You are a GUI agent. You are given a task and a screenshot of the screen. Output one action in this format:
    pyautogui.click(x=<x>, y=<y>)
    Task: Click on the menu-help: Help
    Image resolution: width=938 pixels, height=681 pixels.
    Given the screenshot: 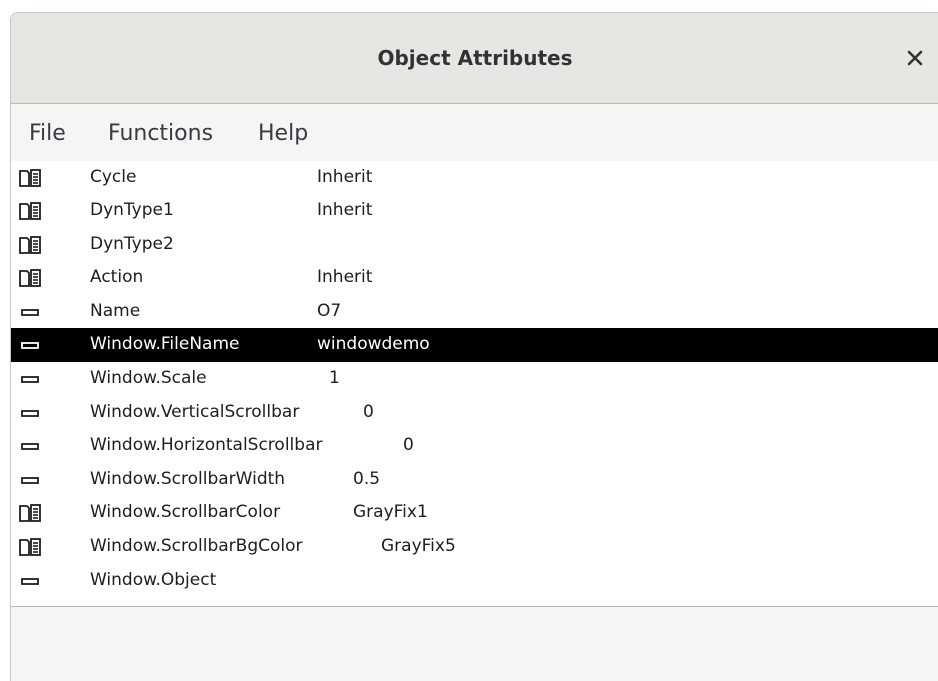 What is the action you would take?
    pyautogui.click(x=283, y=132)
    